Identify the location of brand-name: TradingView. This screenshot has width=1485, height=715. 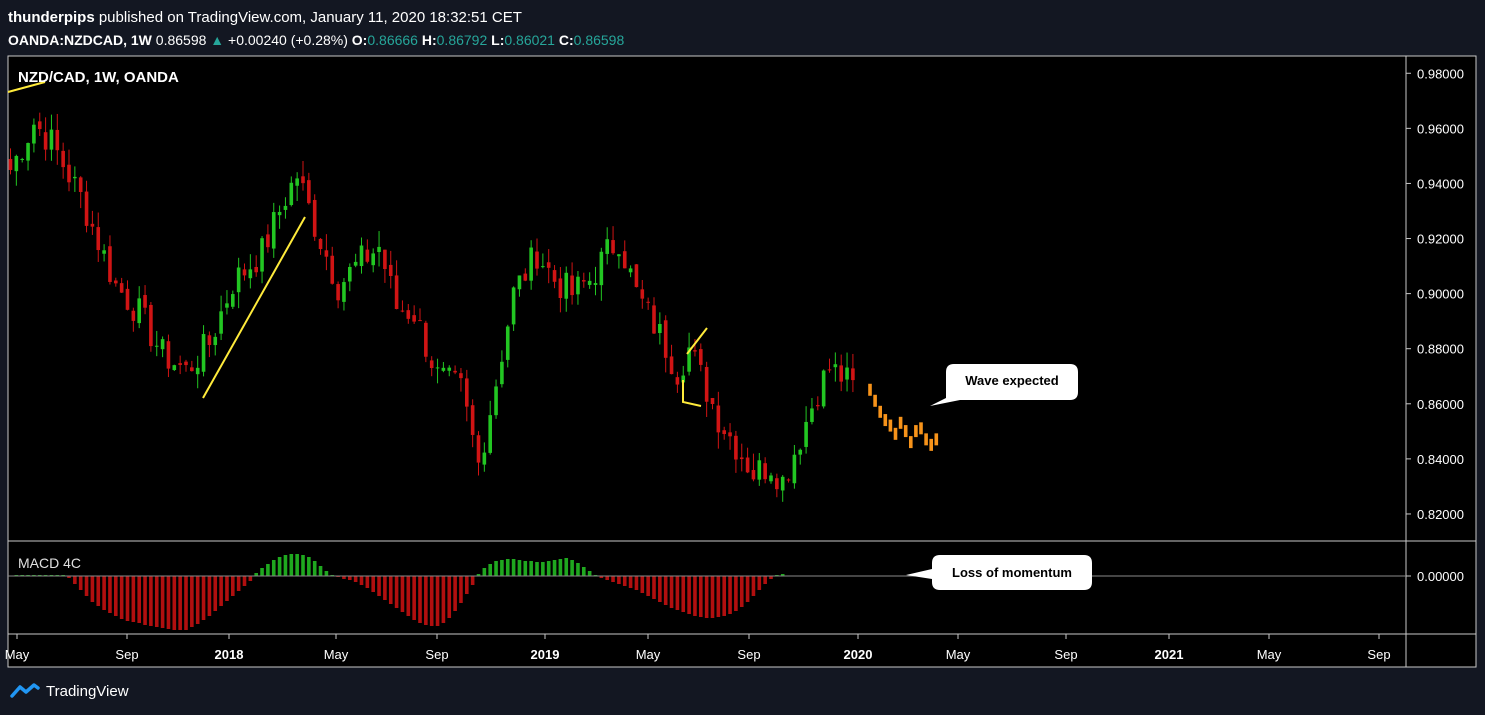
(87, 691).